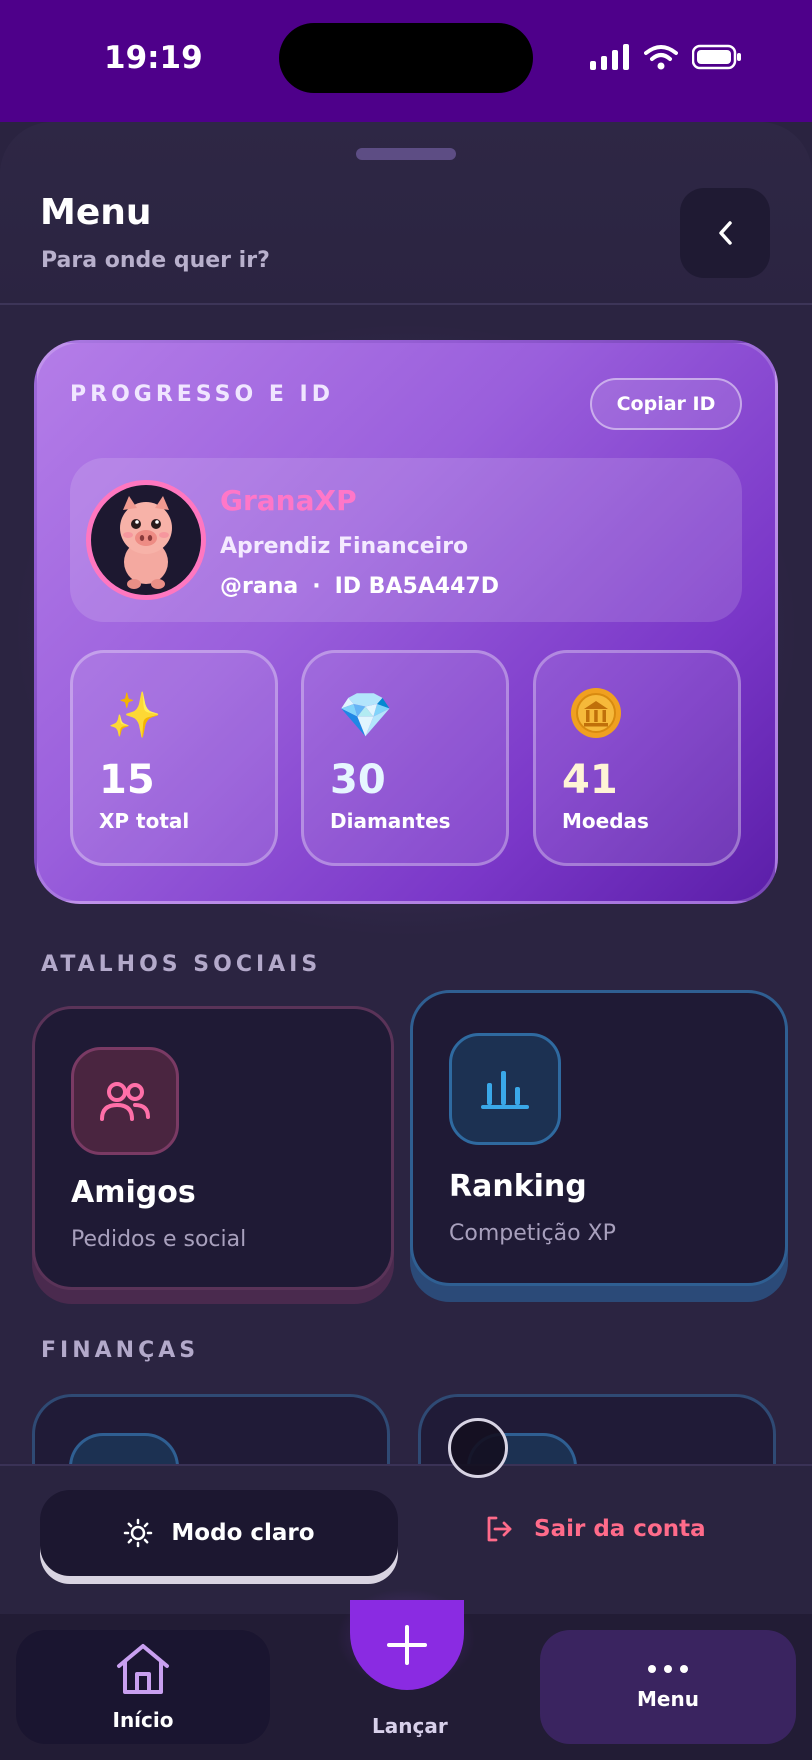 The width and height of the screenshot is (812, 1760). What do you see at coordinates (202, 394) in the screenshot?
I see `progress-card-label: PROGRESSO E ID` at bounding box center [202, 394].